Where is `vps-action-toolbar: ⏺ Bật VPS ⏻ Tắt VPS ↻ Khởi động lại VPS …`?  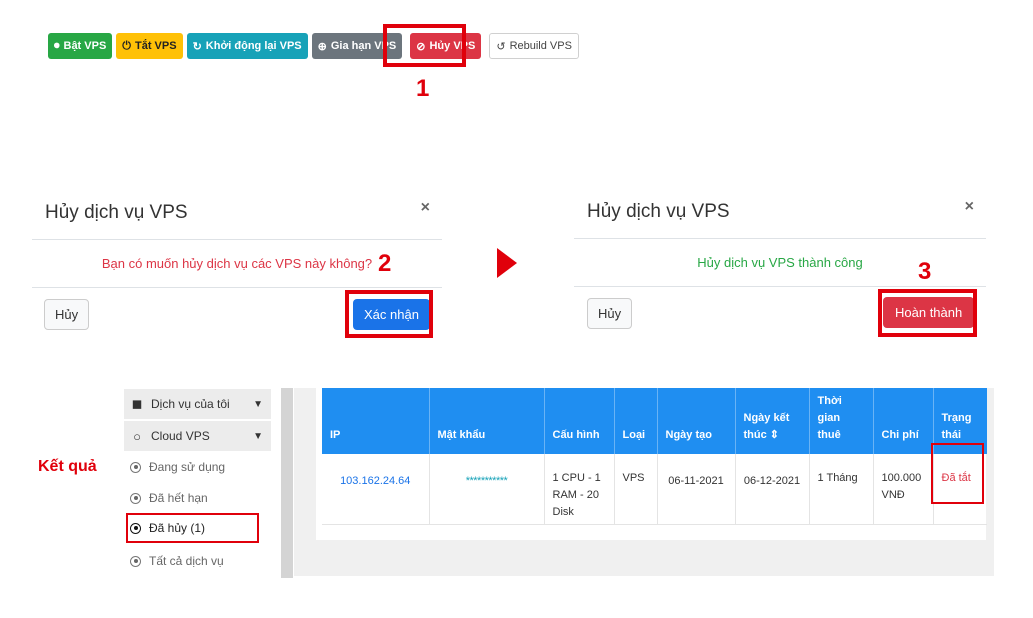
vps-action-toolbar: ⏺ Bật VPS ⏻ Tắt VPS ↻ Khởi động lại VPS … is located at coordinates (315, 46).